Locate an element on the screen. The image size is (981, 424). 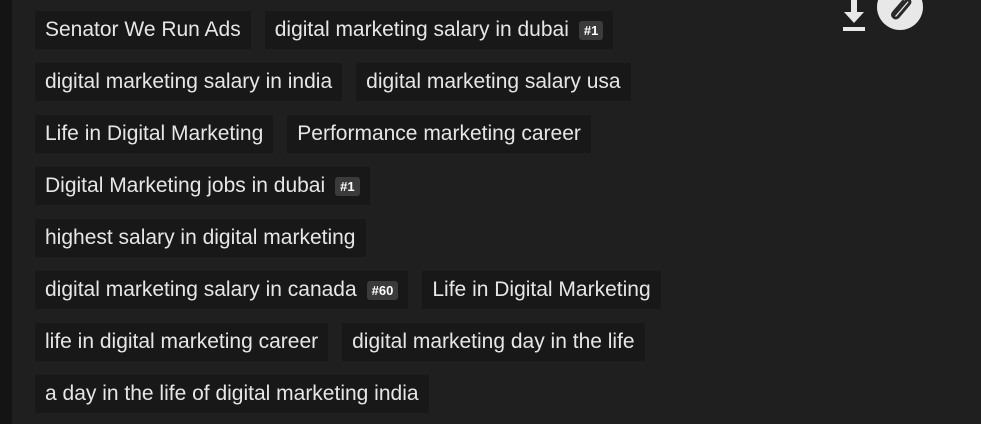
tag-chip: life in digital marketing career is located at coordinates (182, 342).